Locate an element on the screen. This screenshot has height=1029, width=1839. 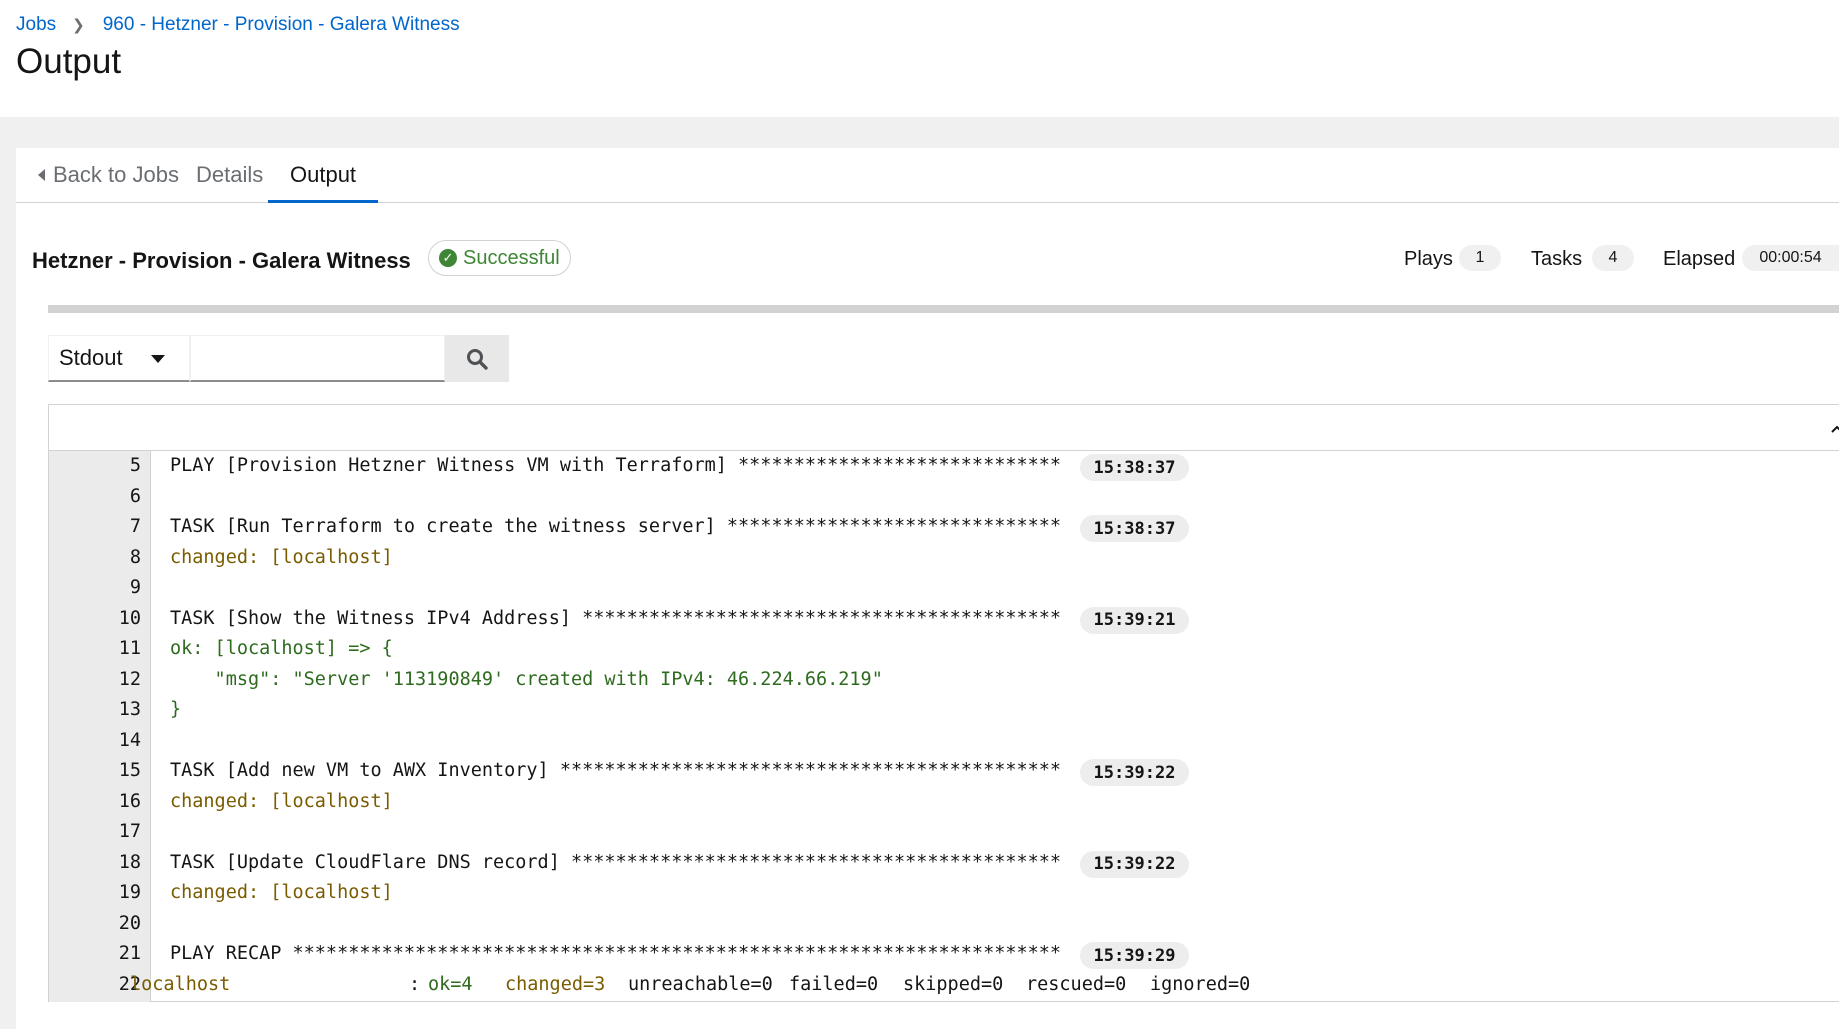
line-number: 22 is located at coordinates (129, 984).